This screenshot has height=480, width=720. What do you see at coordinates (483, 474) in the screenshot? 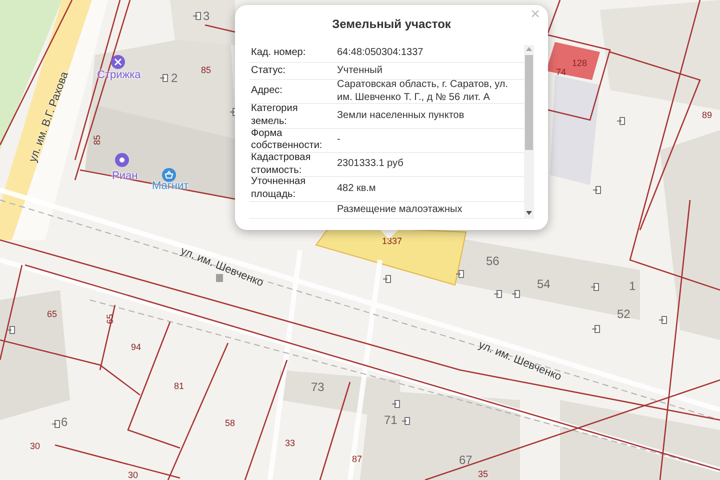
I see `parcel-number: 35` at bounding box center [483, 474].